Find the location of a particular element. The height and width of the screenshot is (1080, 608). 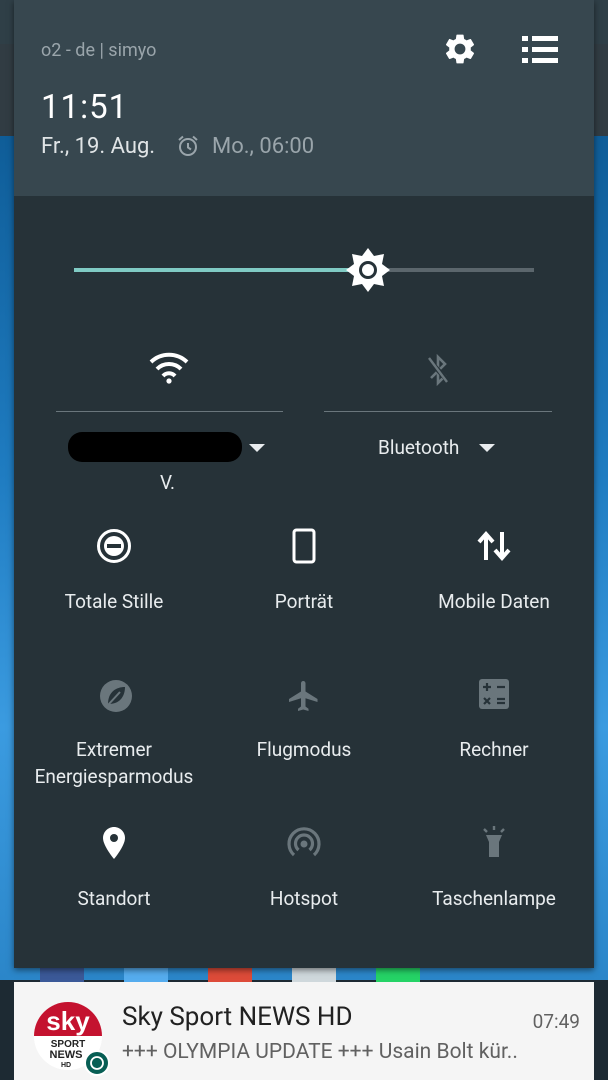

total-silence-label: Totale Stille is located at coordinates (114, 601).